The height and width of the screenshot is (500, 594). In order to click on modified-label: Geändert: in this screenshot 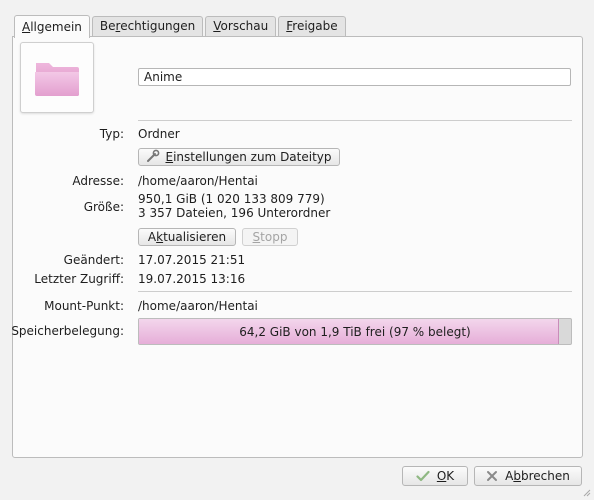, I will do `click(93, 260)`.